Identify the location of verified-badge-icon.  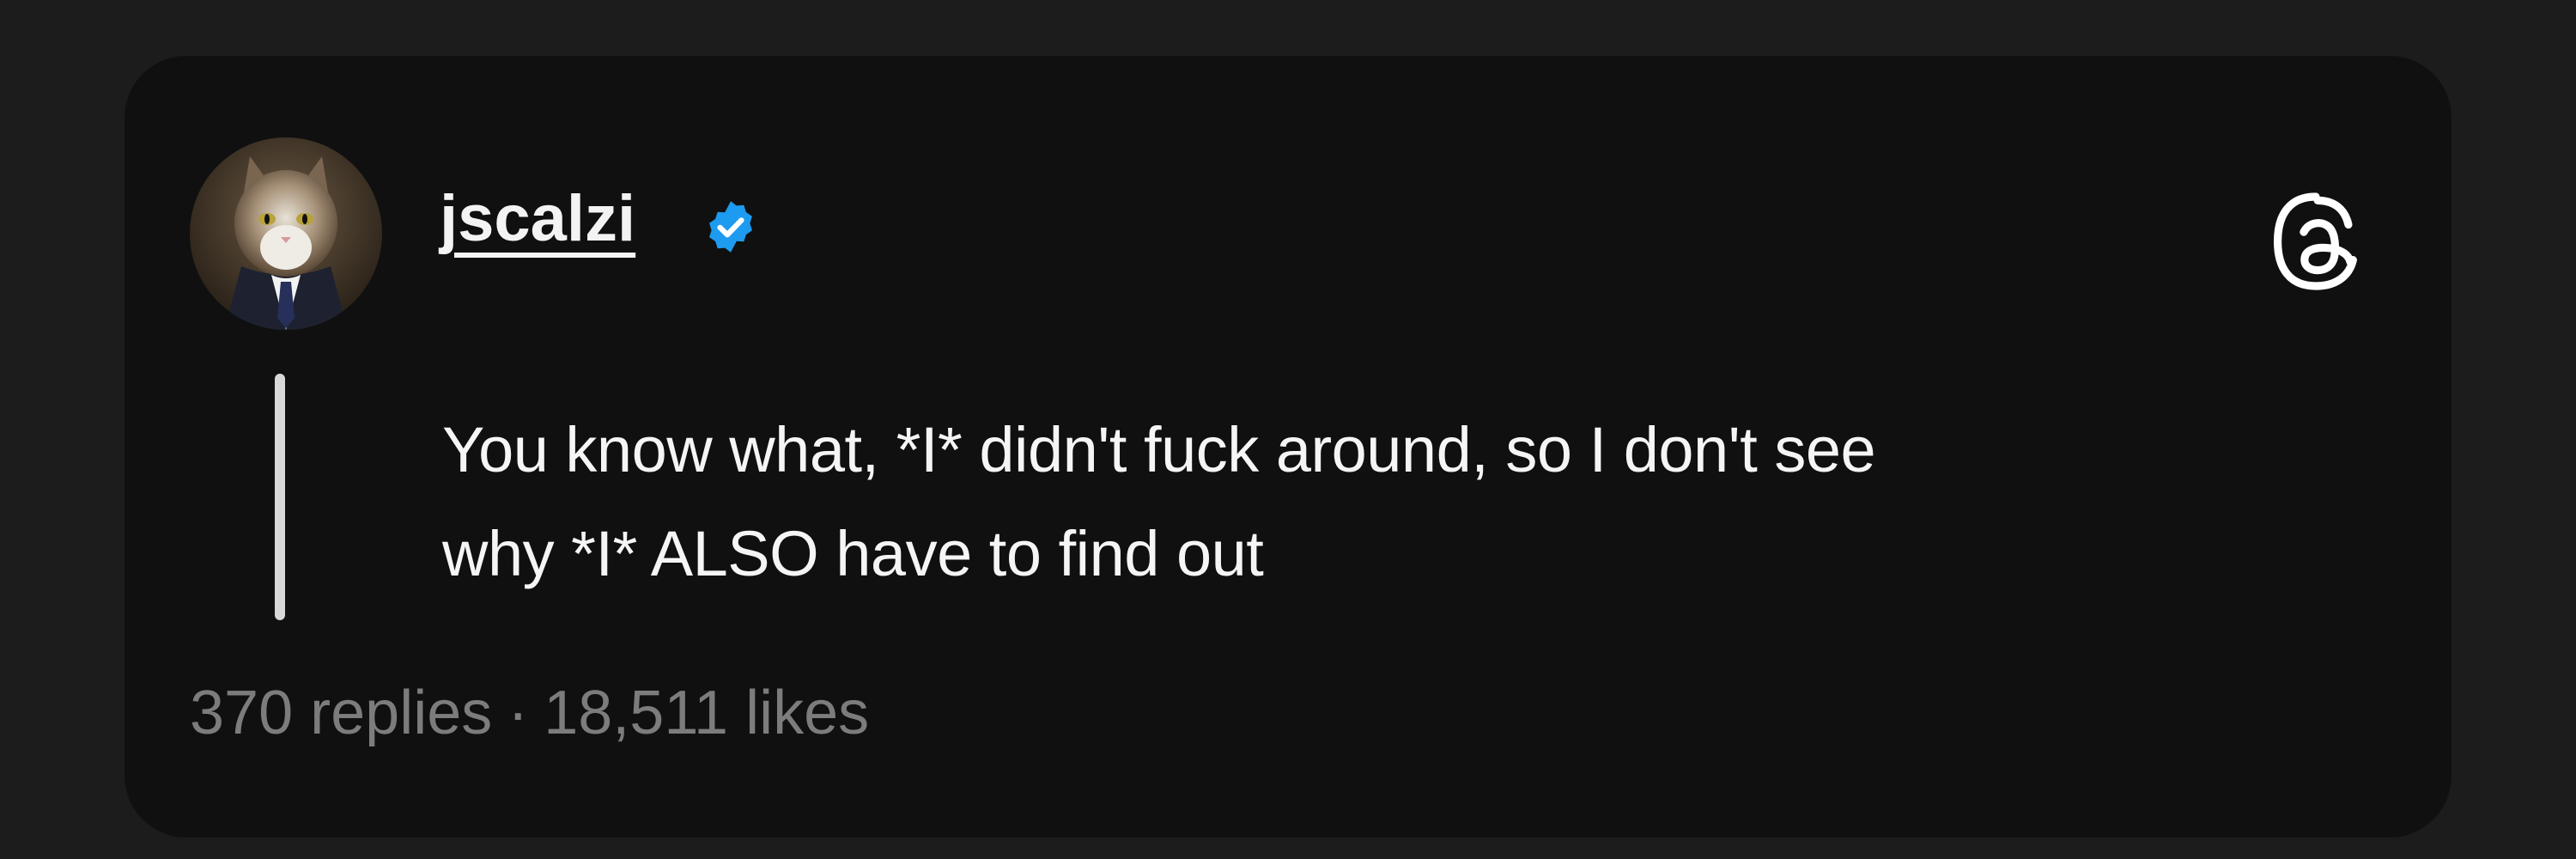
(730, 227).